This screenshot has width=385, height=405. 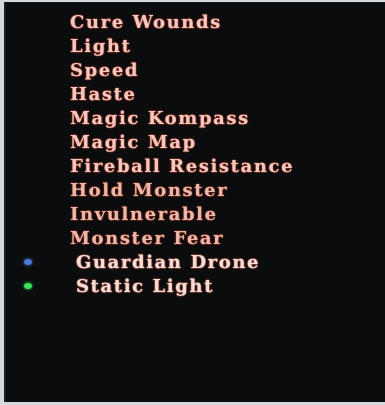 I want to click on spell-label: Monster Fear, so click(x=147, y=238).